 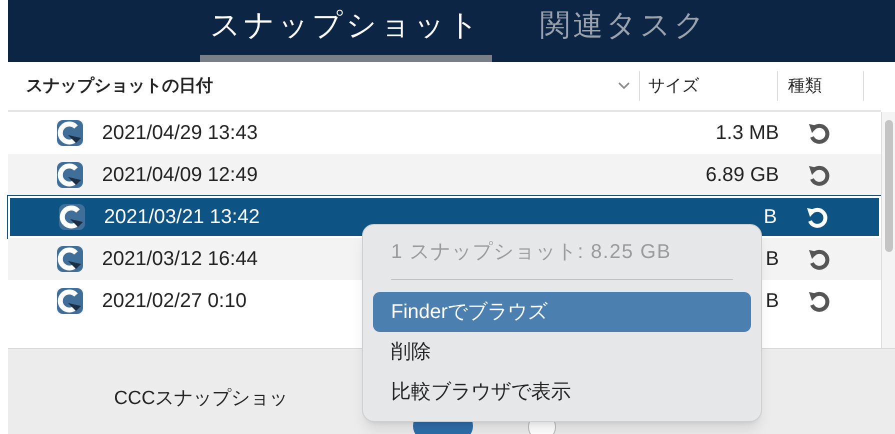 What do you see at coordinates (531, 252) in the screenshot?
I see `menu-header: 1 スナップショット: 8.25 GB` at bounding box center [531, 252].